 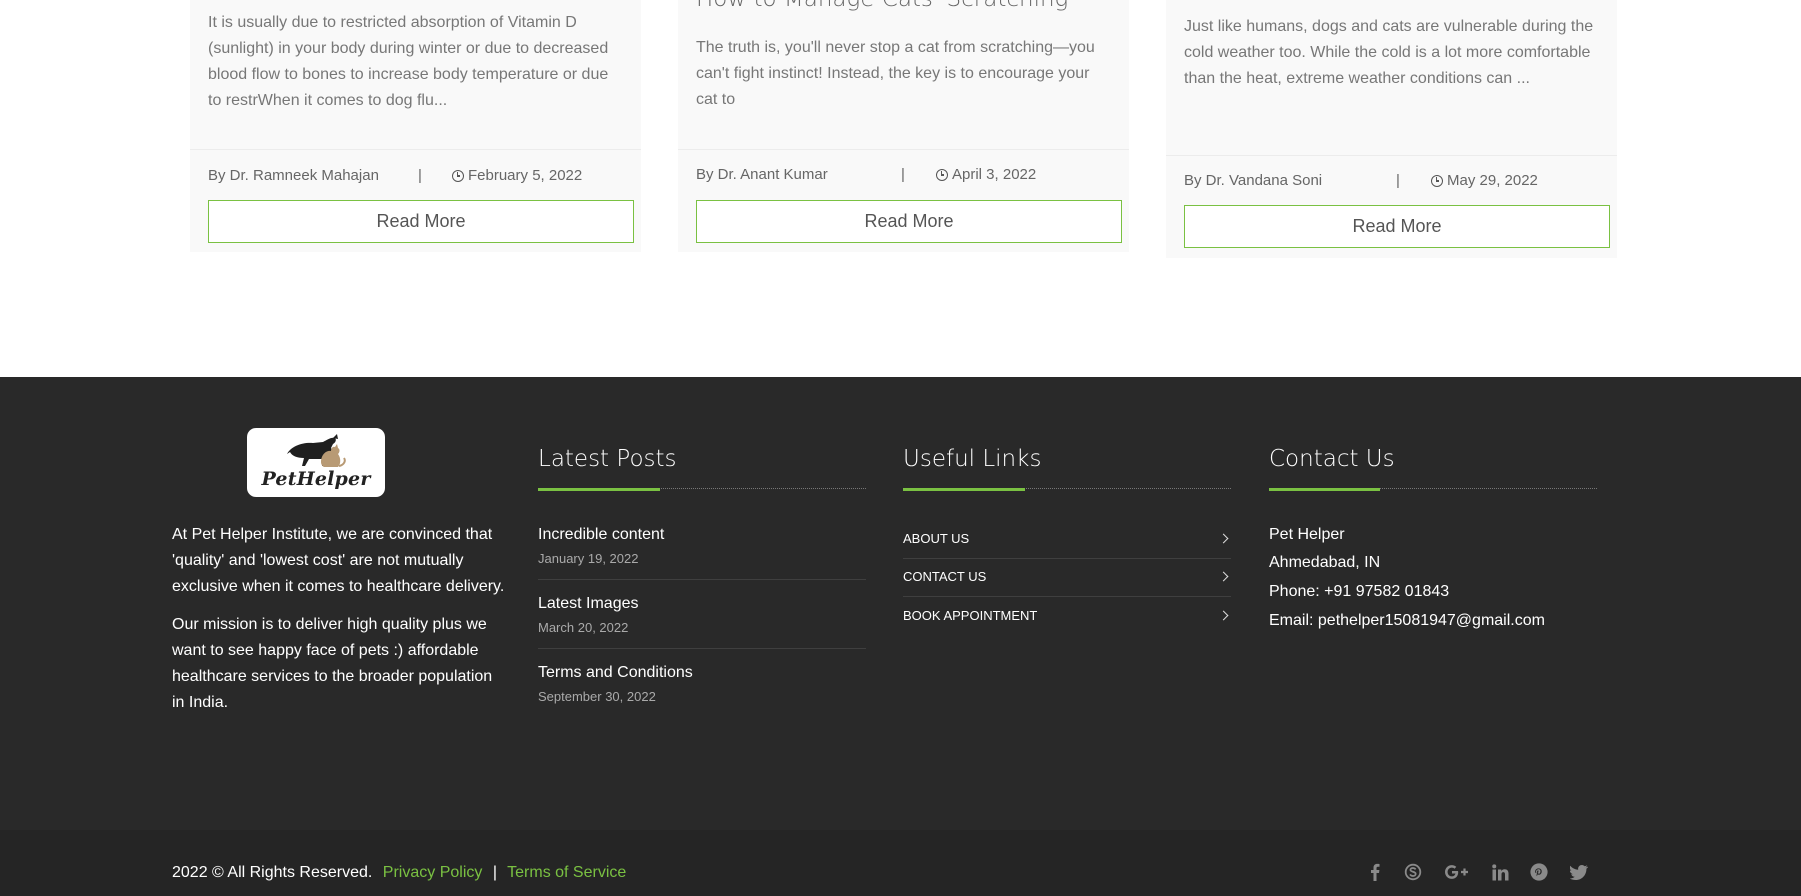 I want to click on post-date: January 19, 2022, so click(x=588, y=558).